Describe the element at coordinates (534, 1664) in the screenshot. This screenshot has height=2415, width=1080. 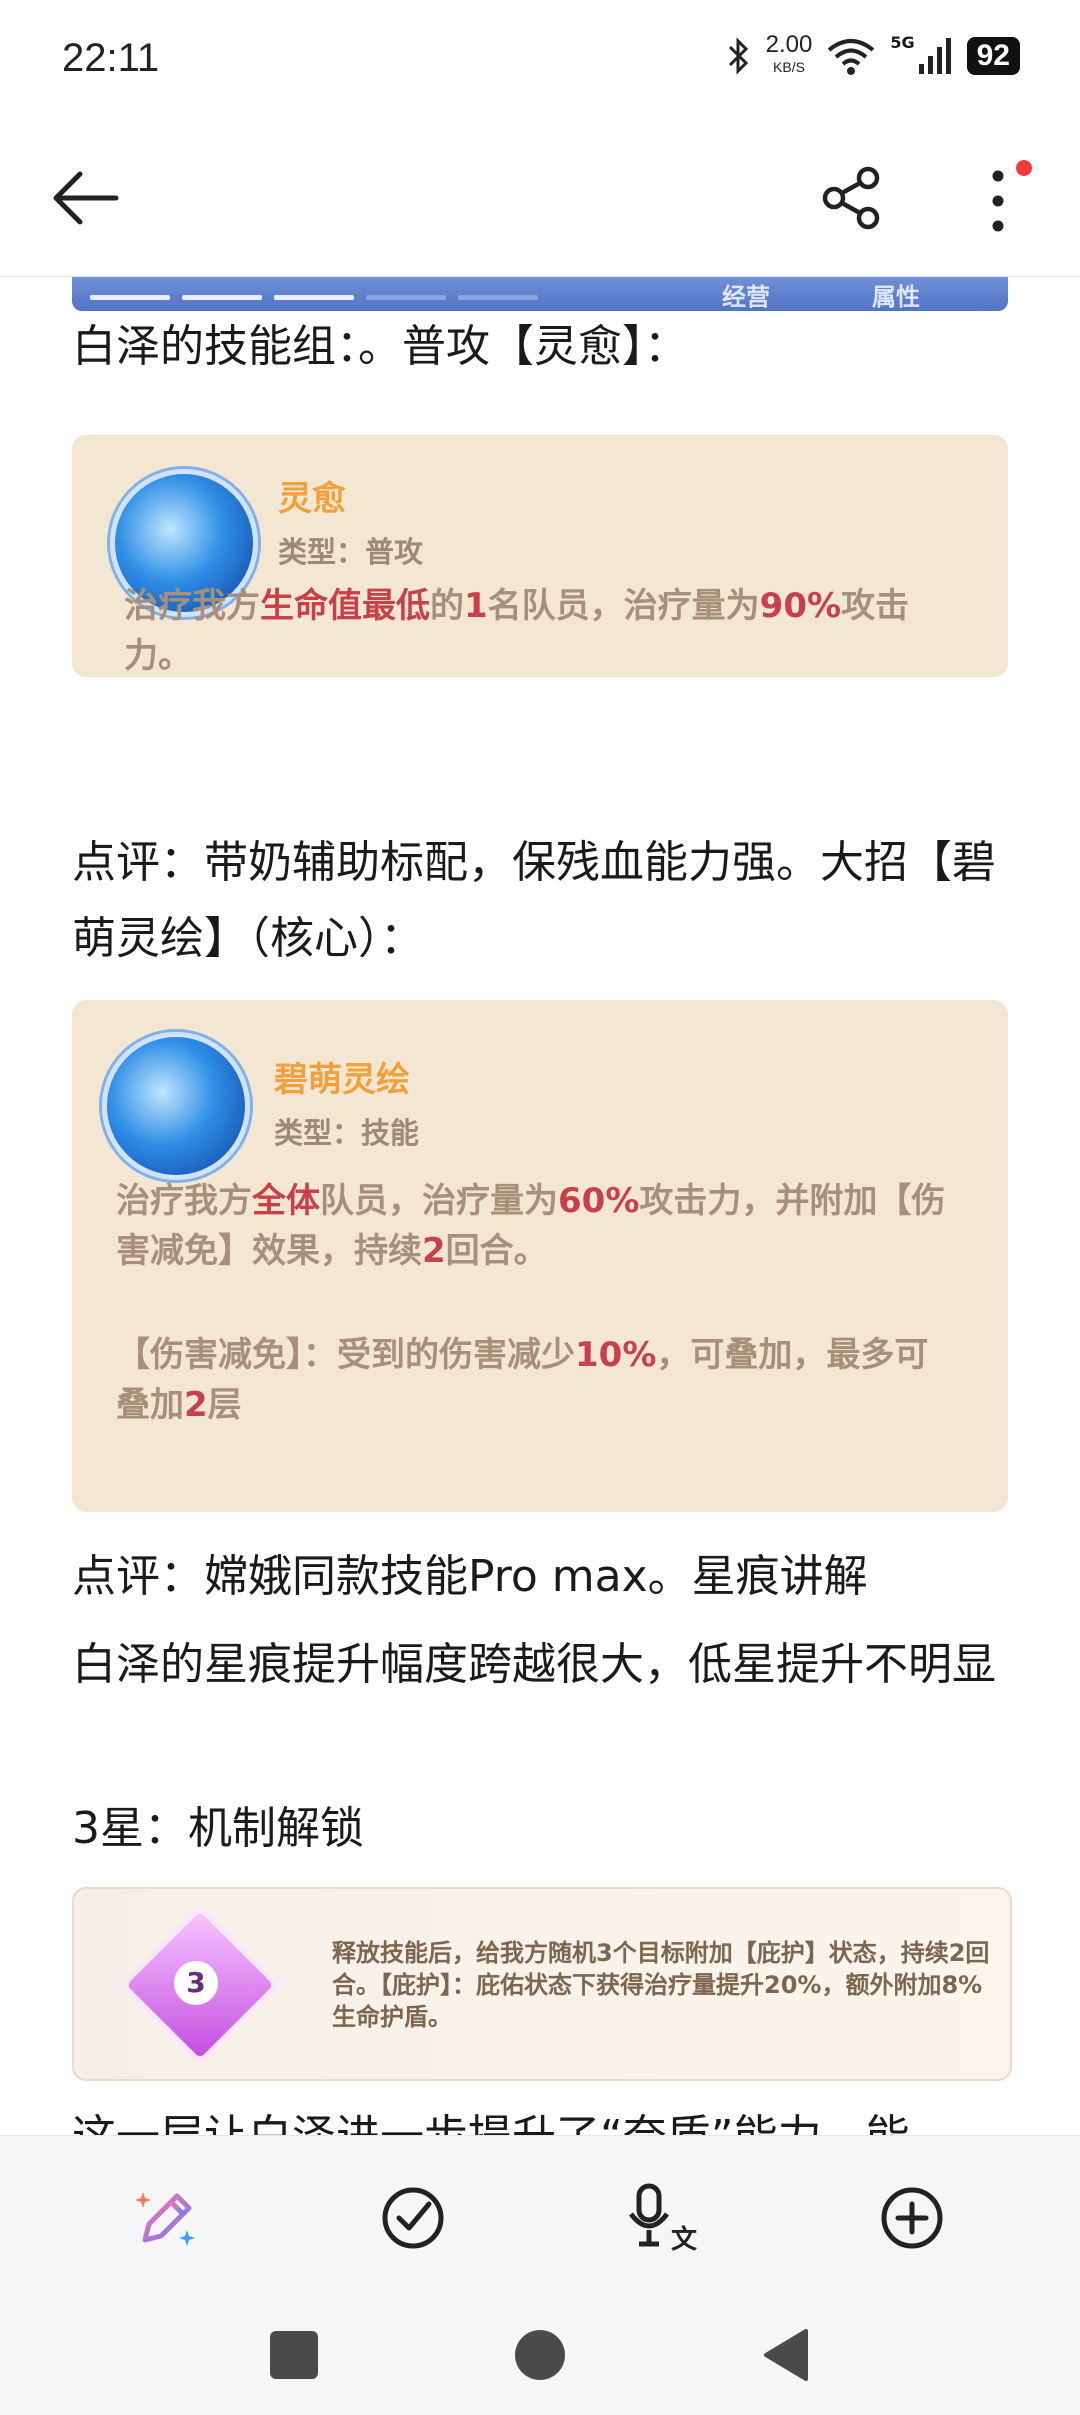
I see `paragraph-4: 白泽的星痕提升幅度跨越很大，低星提升不明显` at that location.